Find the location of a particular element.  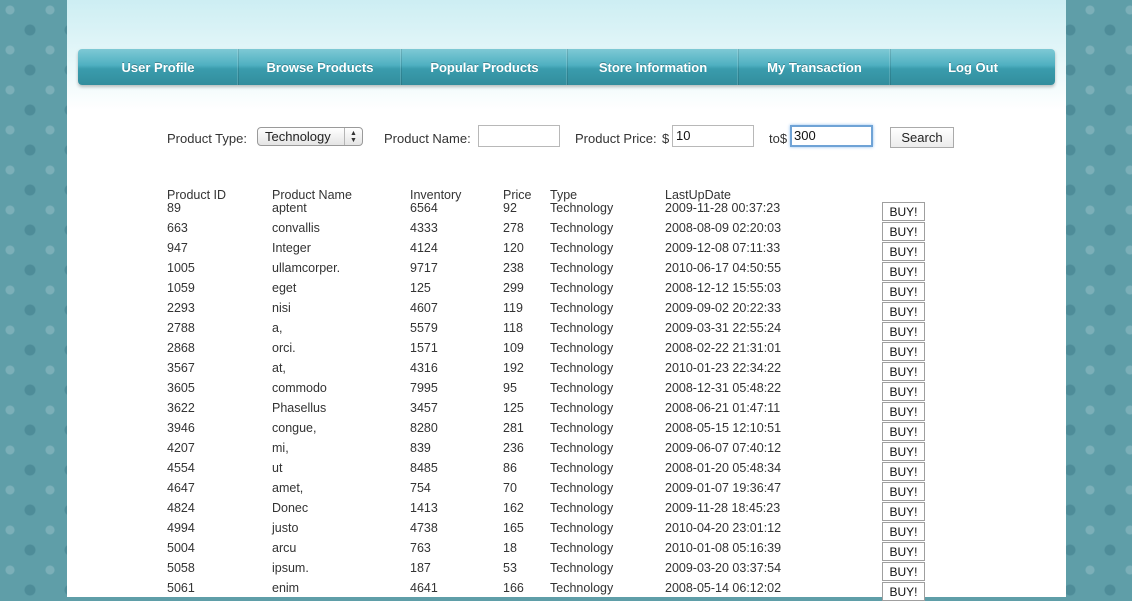

cell-product-name: Donec is located at coordinates (290, 508).